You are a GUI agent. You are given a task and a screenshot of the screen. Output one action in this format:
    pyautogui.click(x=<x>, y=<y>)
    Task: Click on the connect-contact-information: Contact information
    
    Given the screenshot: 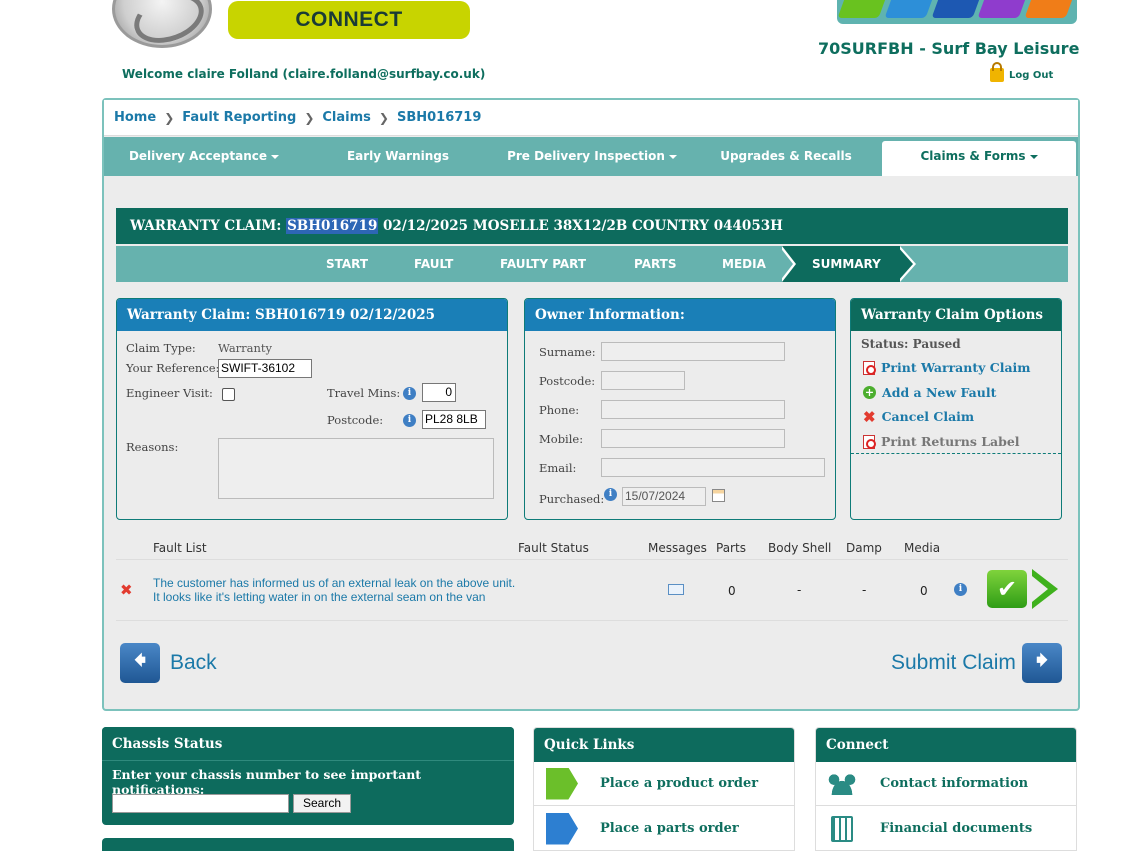 What is the action you would take?
    pyautogui.click(x=946, y=784)
    